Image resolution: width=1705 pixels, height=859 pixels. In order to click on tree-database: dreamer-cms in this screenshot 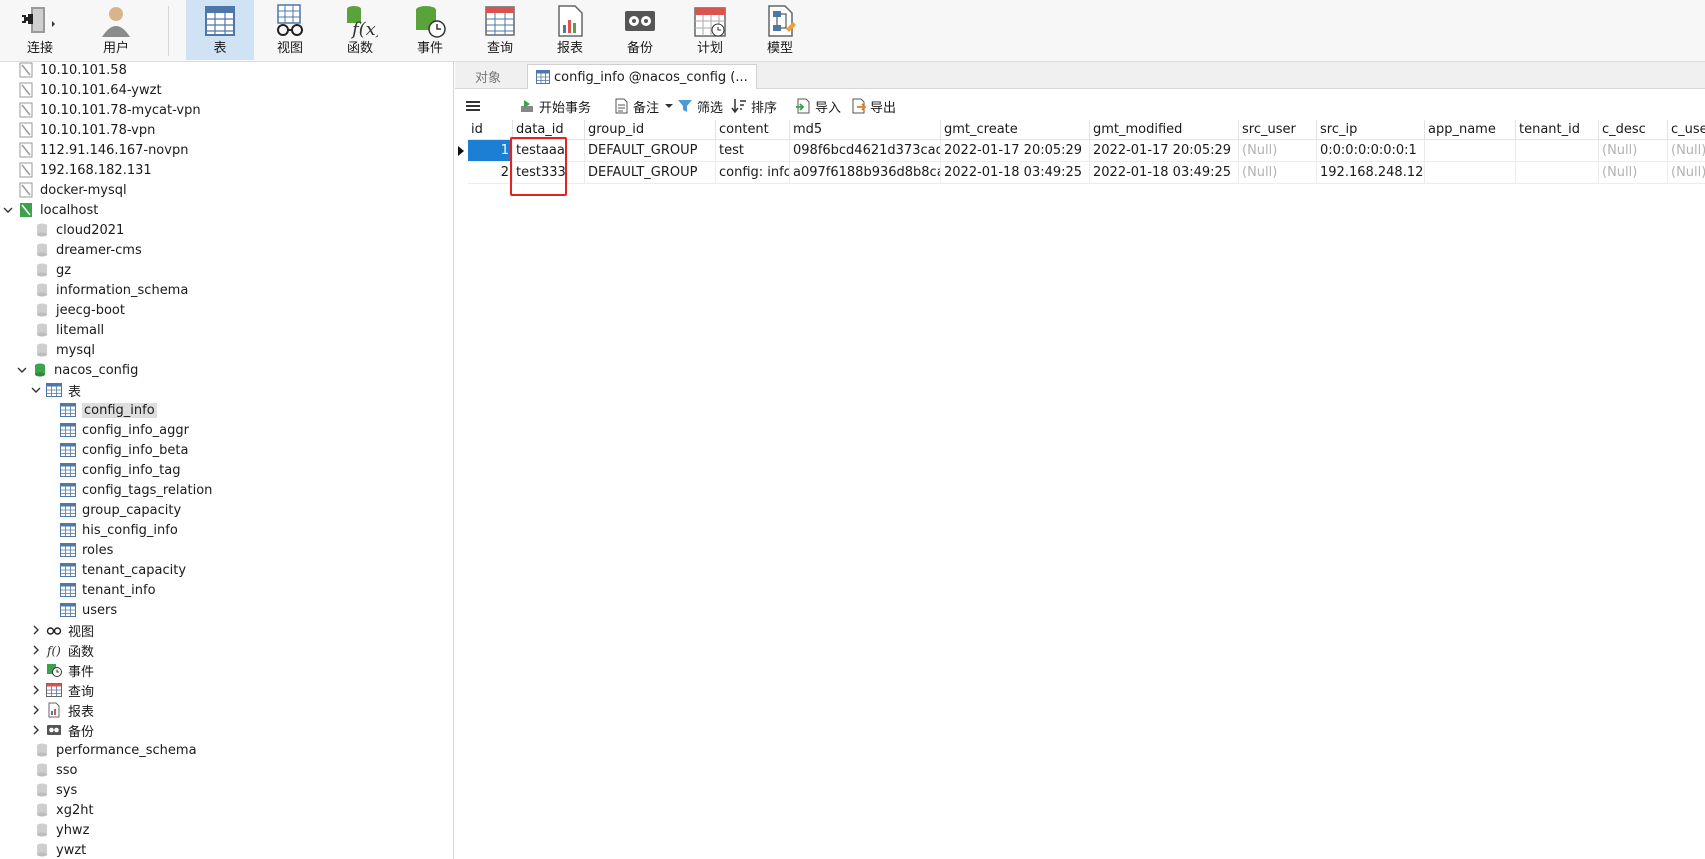, I will do `click(88, 250)`.